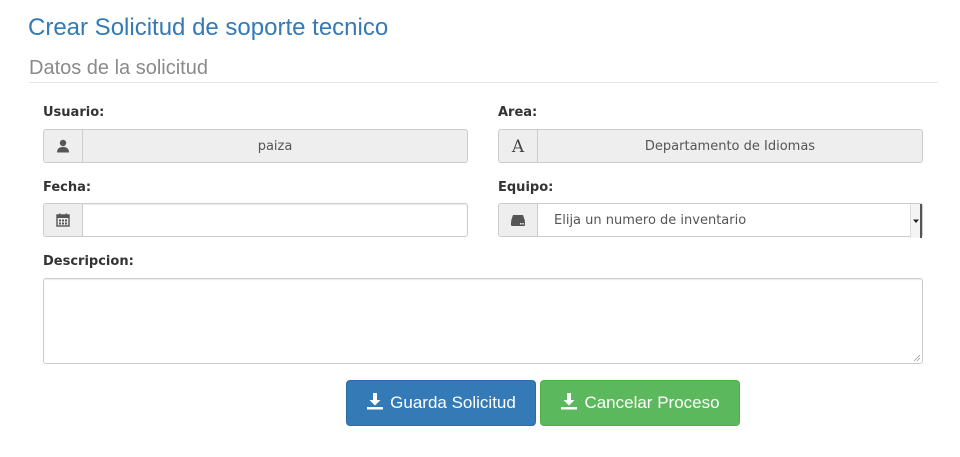  I want to click on save-button: Guarda Solicitud, so click(441, 403).